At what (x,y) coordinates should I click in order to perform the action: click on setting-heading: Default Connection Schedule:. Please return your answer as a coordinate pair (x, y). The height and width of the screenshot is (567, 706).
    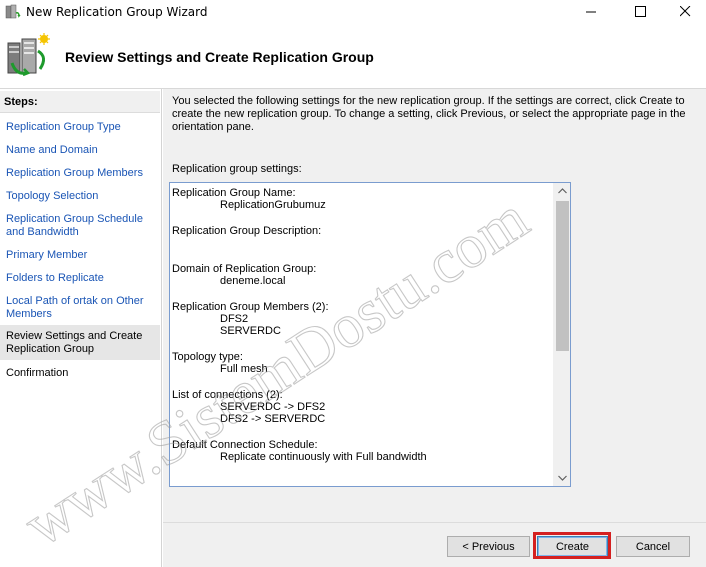
    Looking at the image, I should click on (245, 445).